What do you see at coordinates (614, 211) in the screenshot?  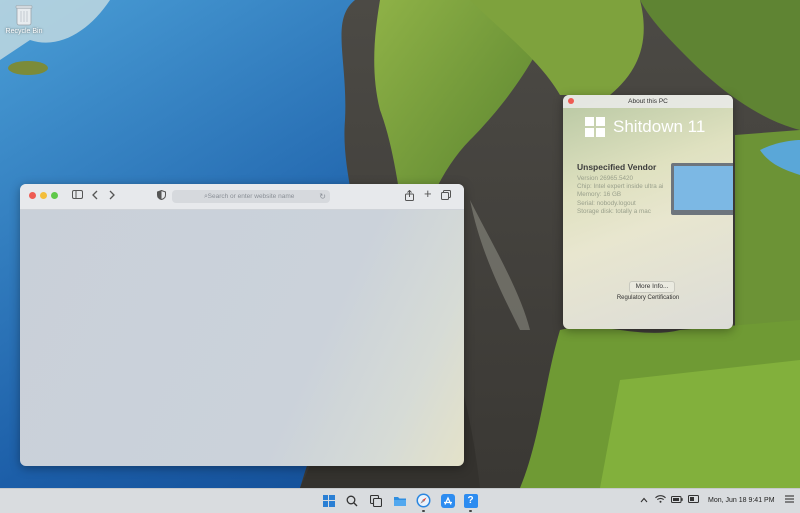 I see `spec-storage: Storage disk: totally a mac` at bounding box center [614, 211].